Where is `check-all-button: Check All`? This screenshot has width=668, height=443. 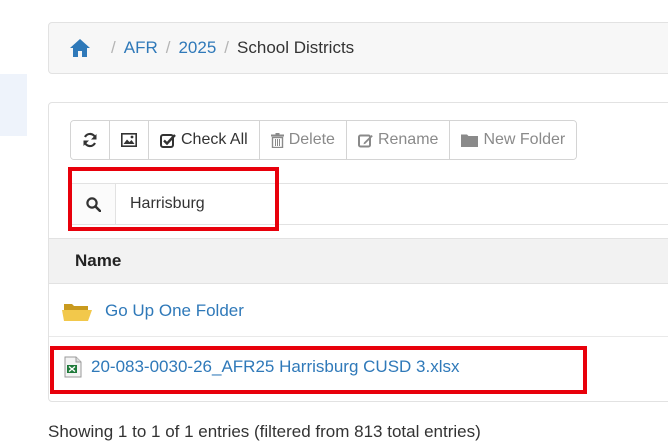
check-all-button: Check All is located at coordinates (204, 140).